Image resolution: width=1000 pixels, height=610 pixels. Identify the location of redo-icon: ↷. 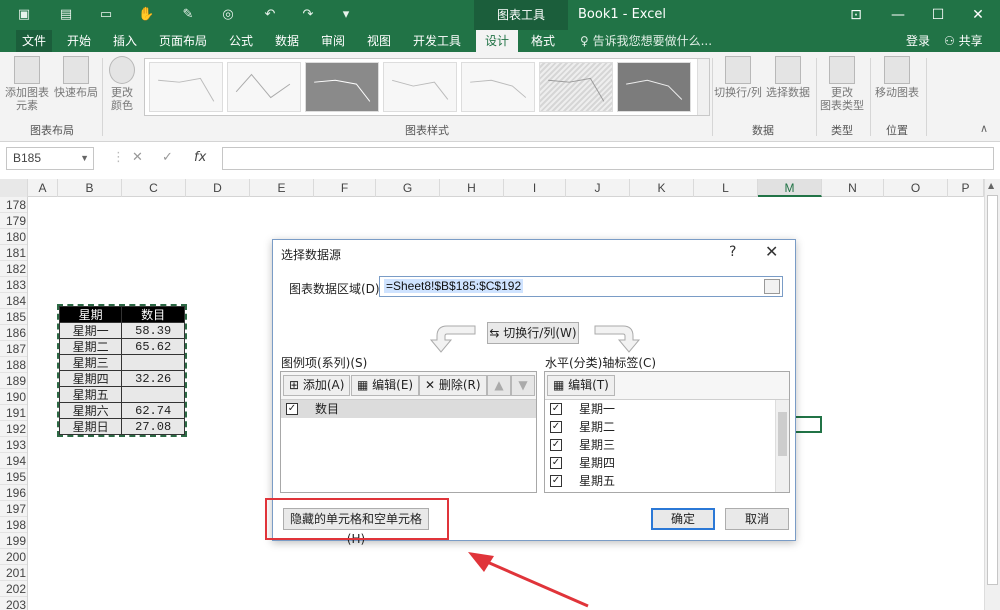
(308, 15).